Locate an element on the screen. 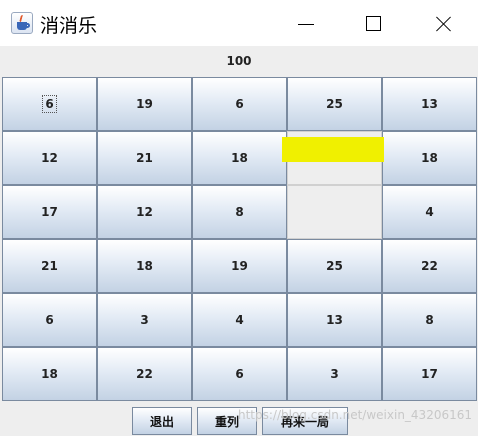  maximize-icon is located at coordinates (374, 23).